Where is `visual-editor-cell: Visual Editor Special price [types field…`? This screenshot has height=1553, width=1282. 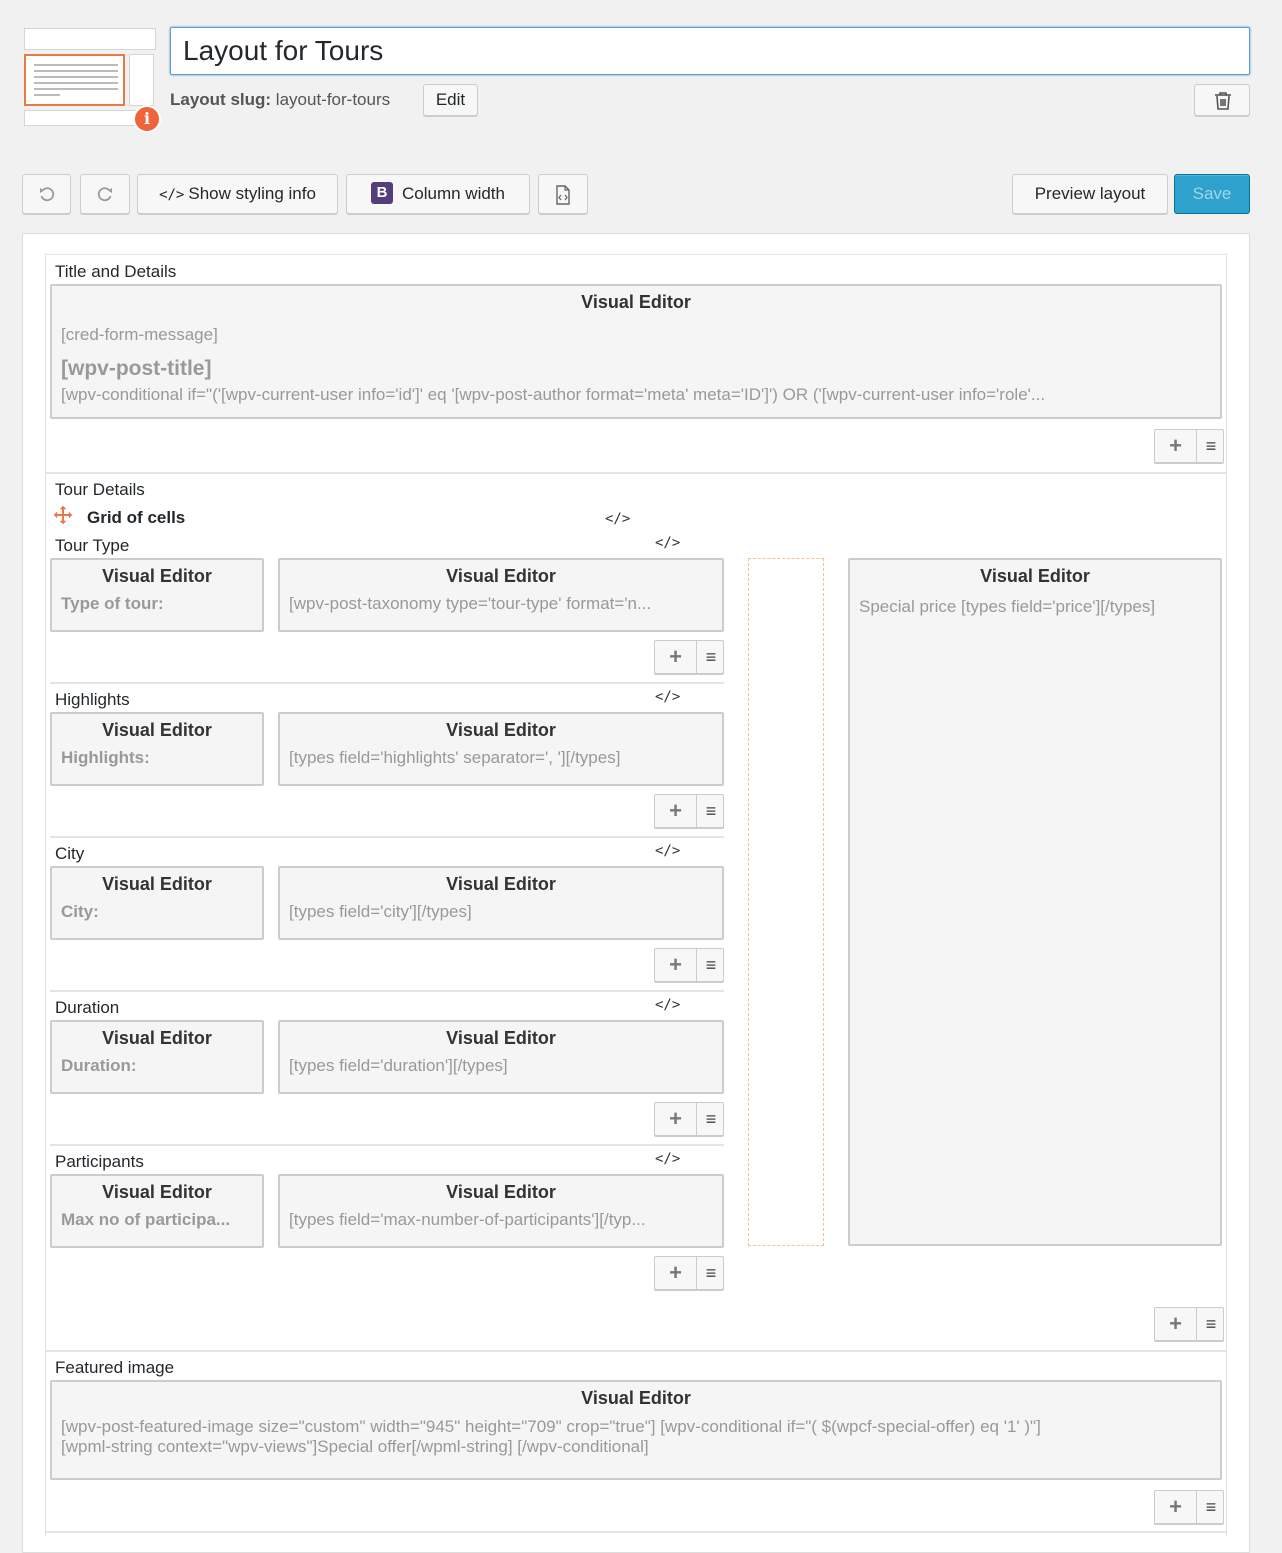
visual-editor-cell: Visual Editor Special price [types field… is located at coordinates (1035, 902).